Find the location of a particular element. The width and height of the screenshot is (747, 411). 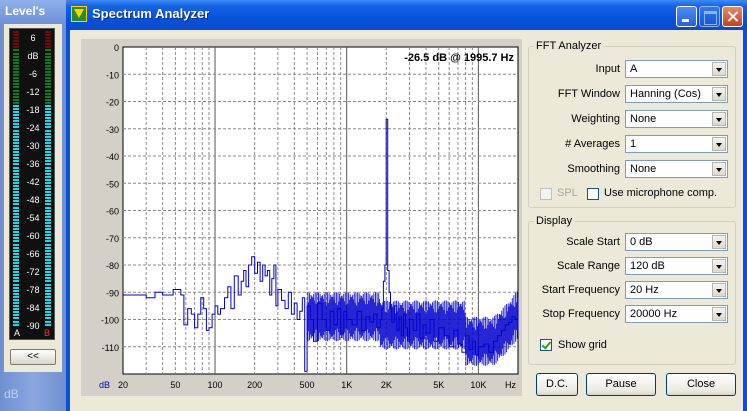

weighting-select: None is located at coordinates (676, 119).